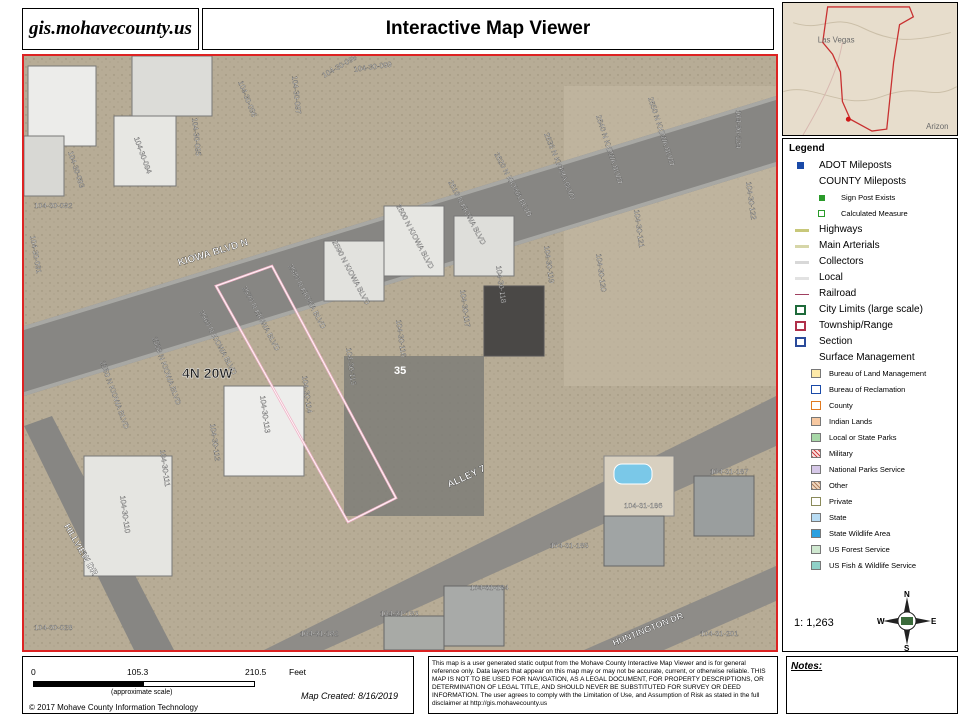  I want to click on locator-map-graphic: Las Vegas Arizon, so click(870, 69).